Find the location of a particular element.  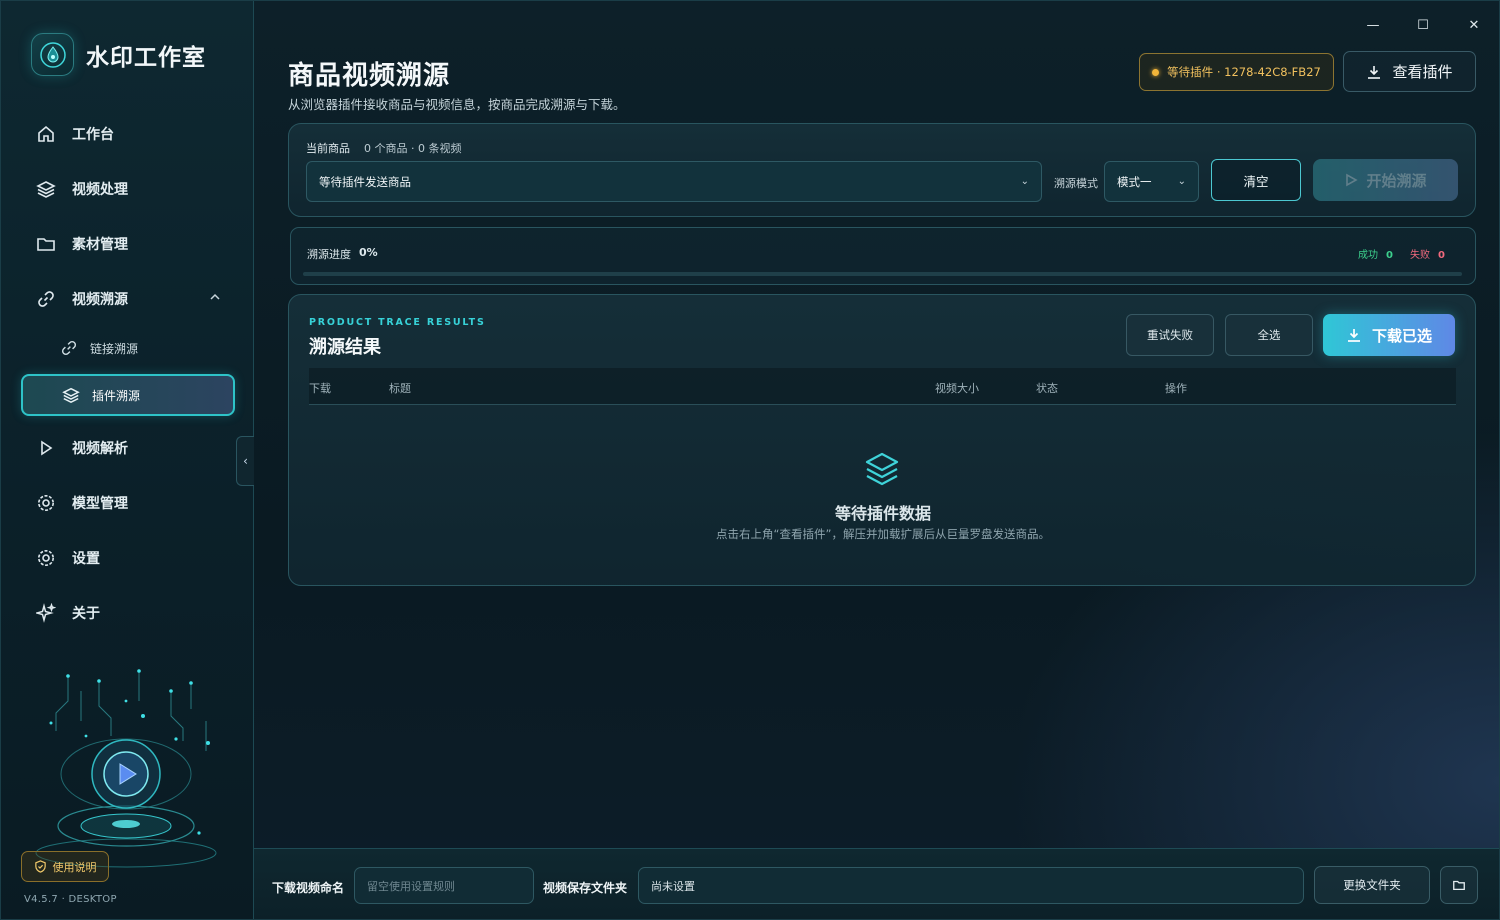

fail-stat: 失败 0 is located at coordinates (1427, 253).